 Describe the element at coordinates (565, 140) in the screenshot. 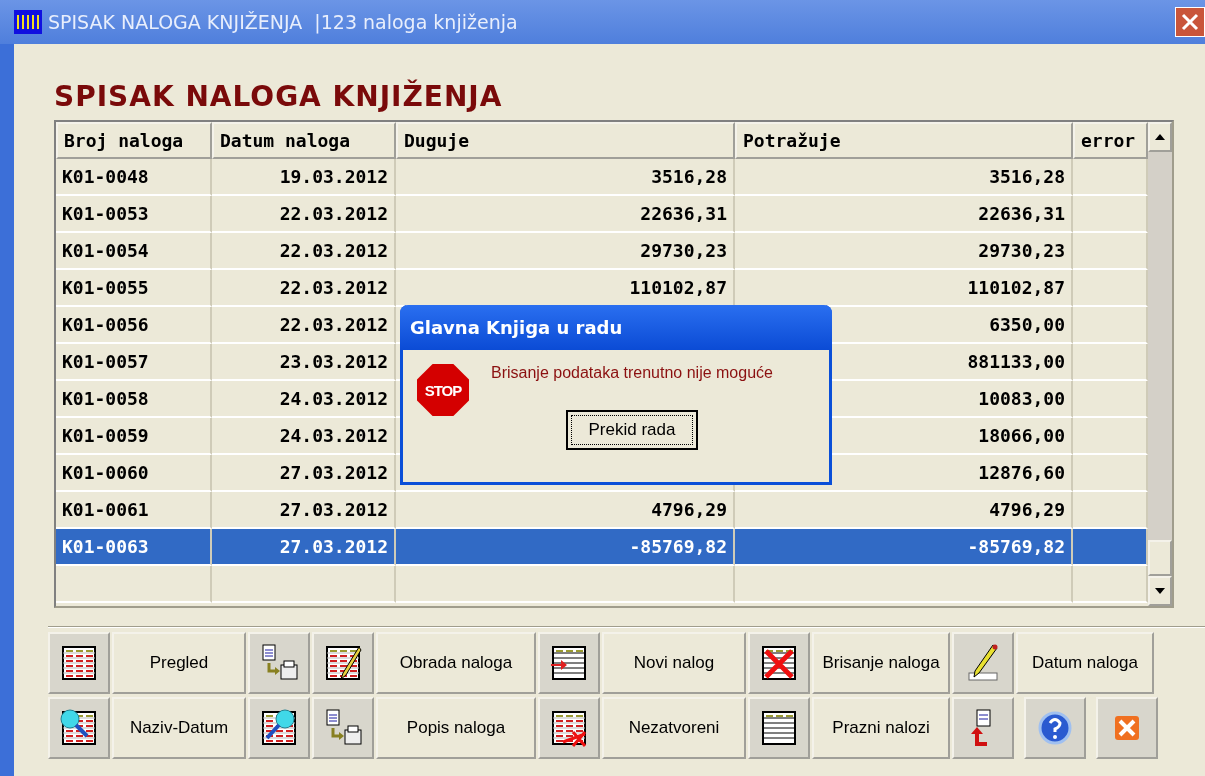

I see `column-header: Duguje` at that location.